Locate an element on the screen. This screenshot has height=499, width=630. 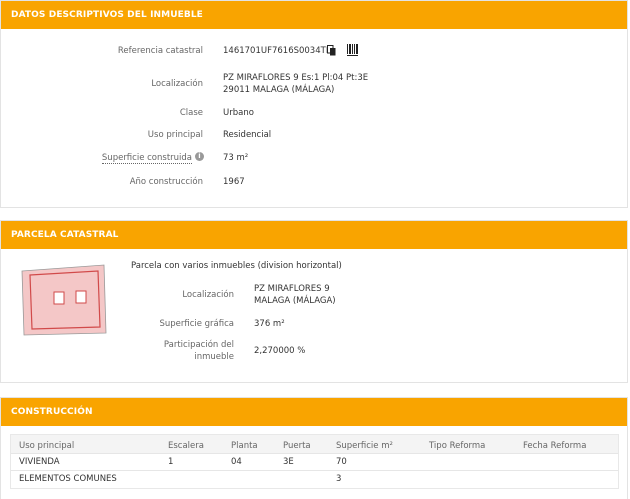
participacion-value: 2,270000 % is located at coordinates (280, 351).